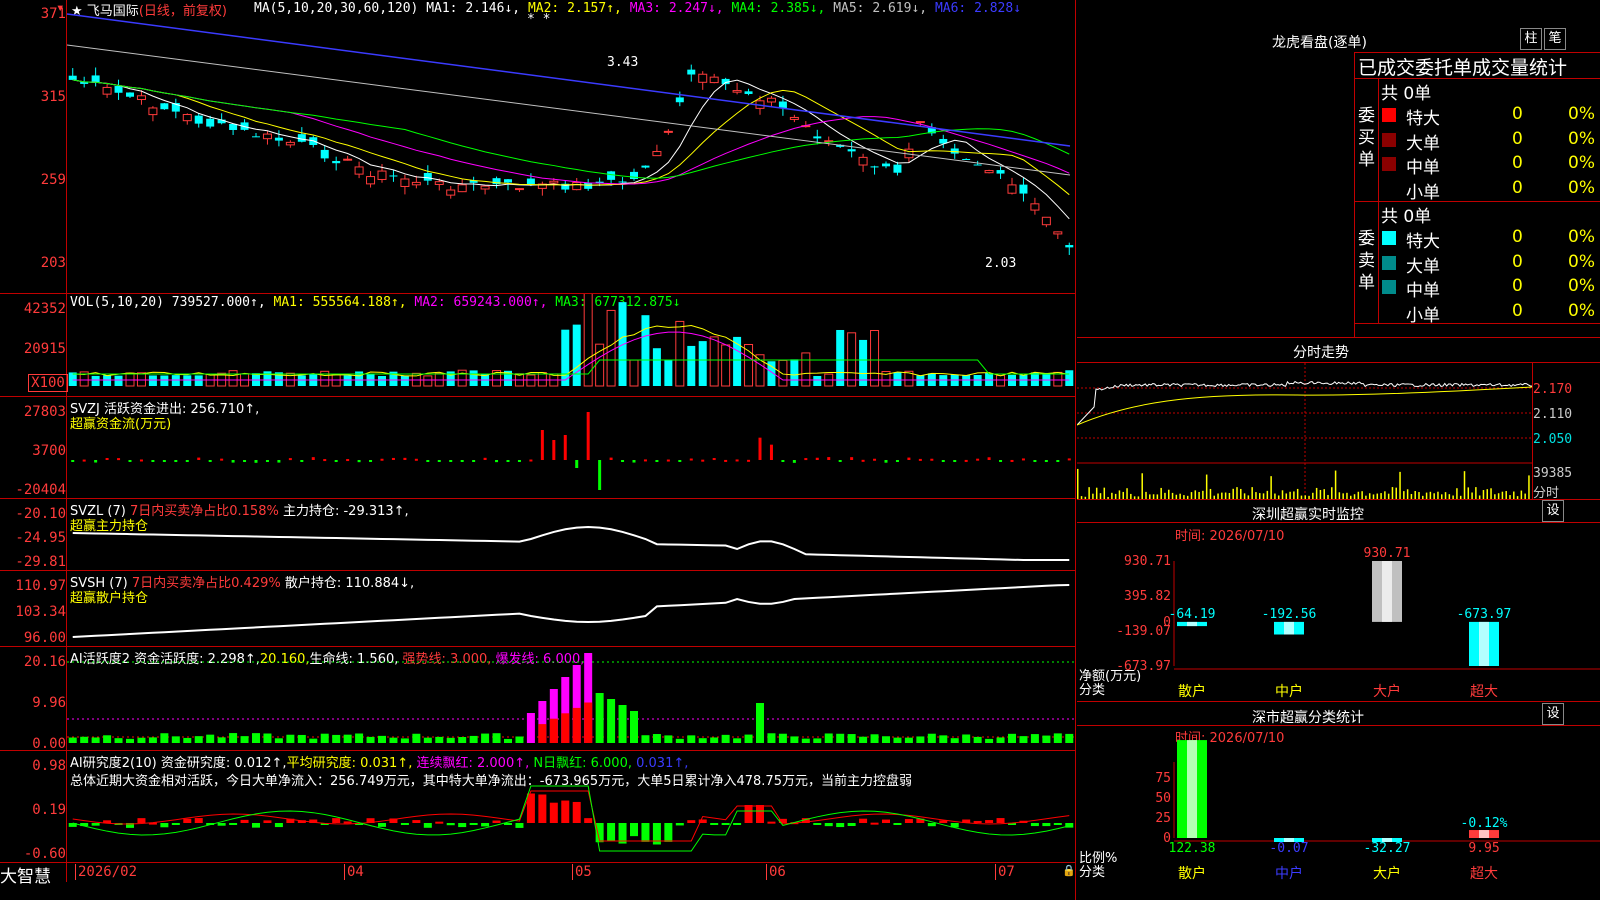  What do you see at coordinates (49, 451) in the screenshot?
I see `svzj-tick: 3700` at bounding box center [49, 451].